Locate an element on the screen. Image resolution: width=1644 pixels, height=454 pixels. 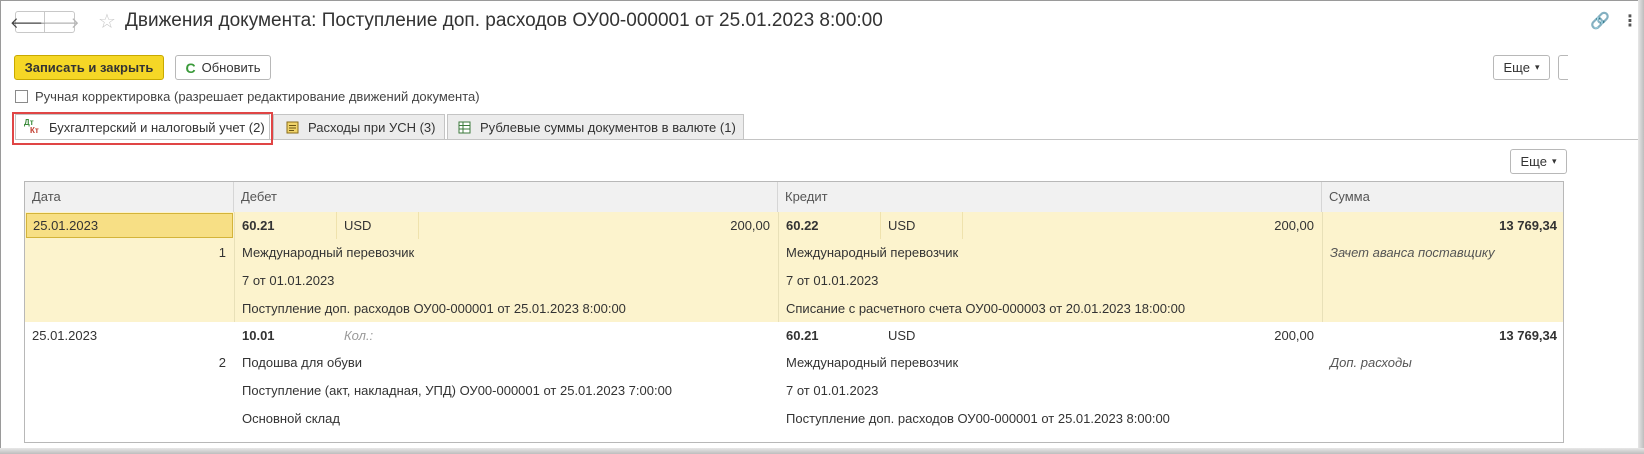
debit-credit-icon: Дт Кт is located at coordinates (32, 127).